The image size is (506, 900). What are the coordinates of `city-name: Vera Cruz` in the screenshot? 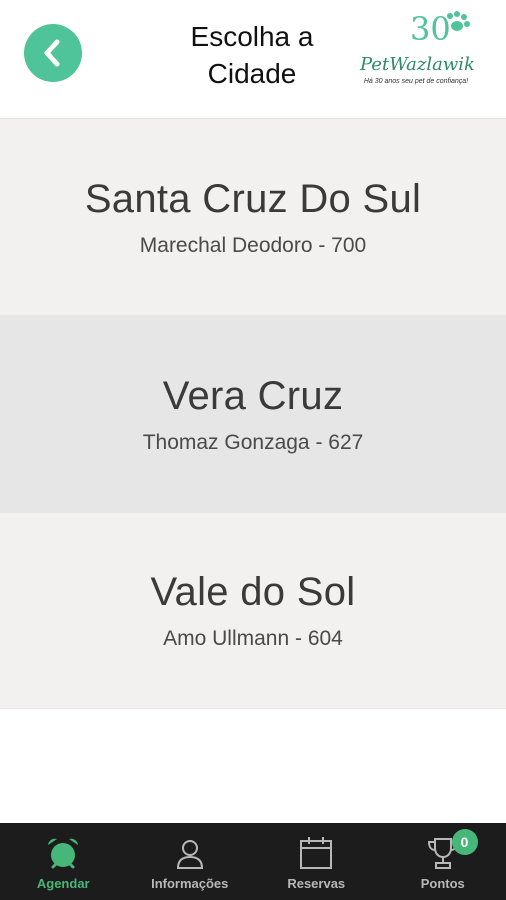 It's located at (253, 395).